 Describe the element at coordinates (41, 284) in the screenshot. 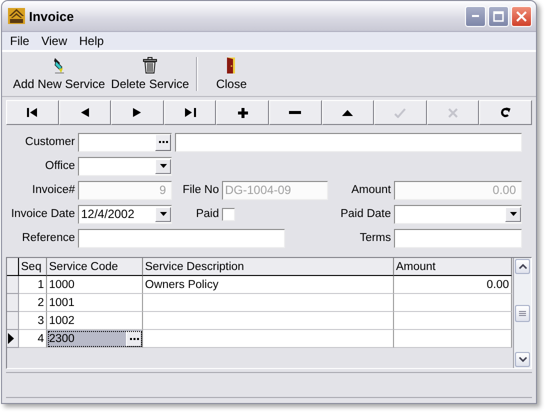

I see `table-cell: 1` at that location.